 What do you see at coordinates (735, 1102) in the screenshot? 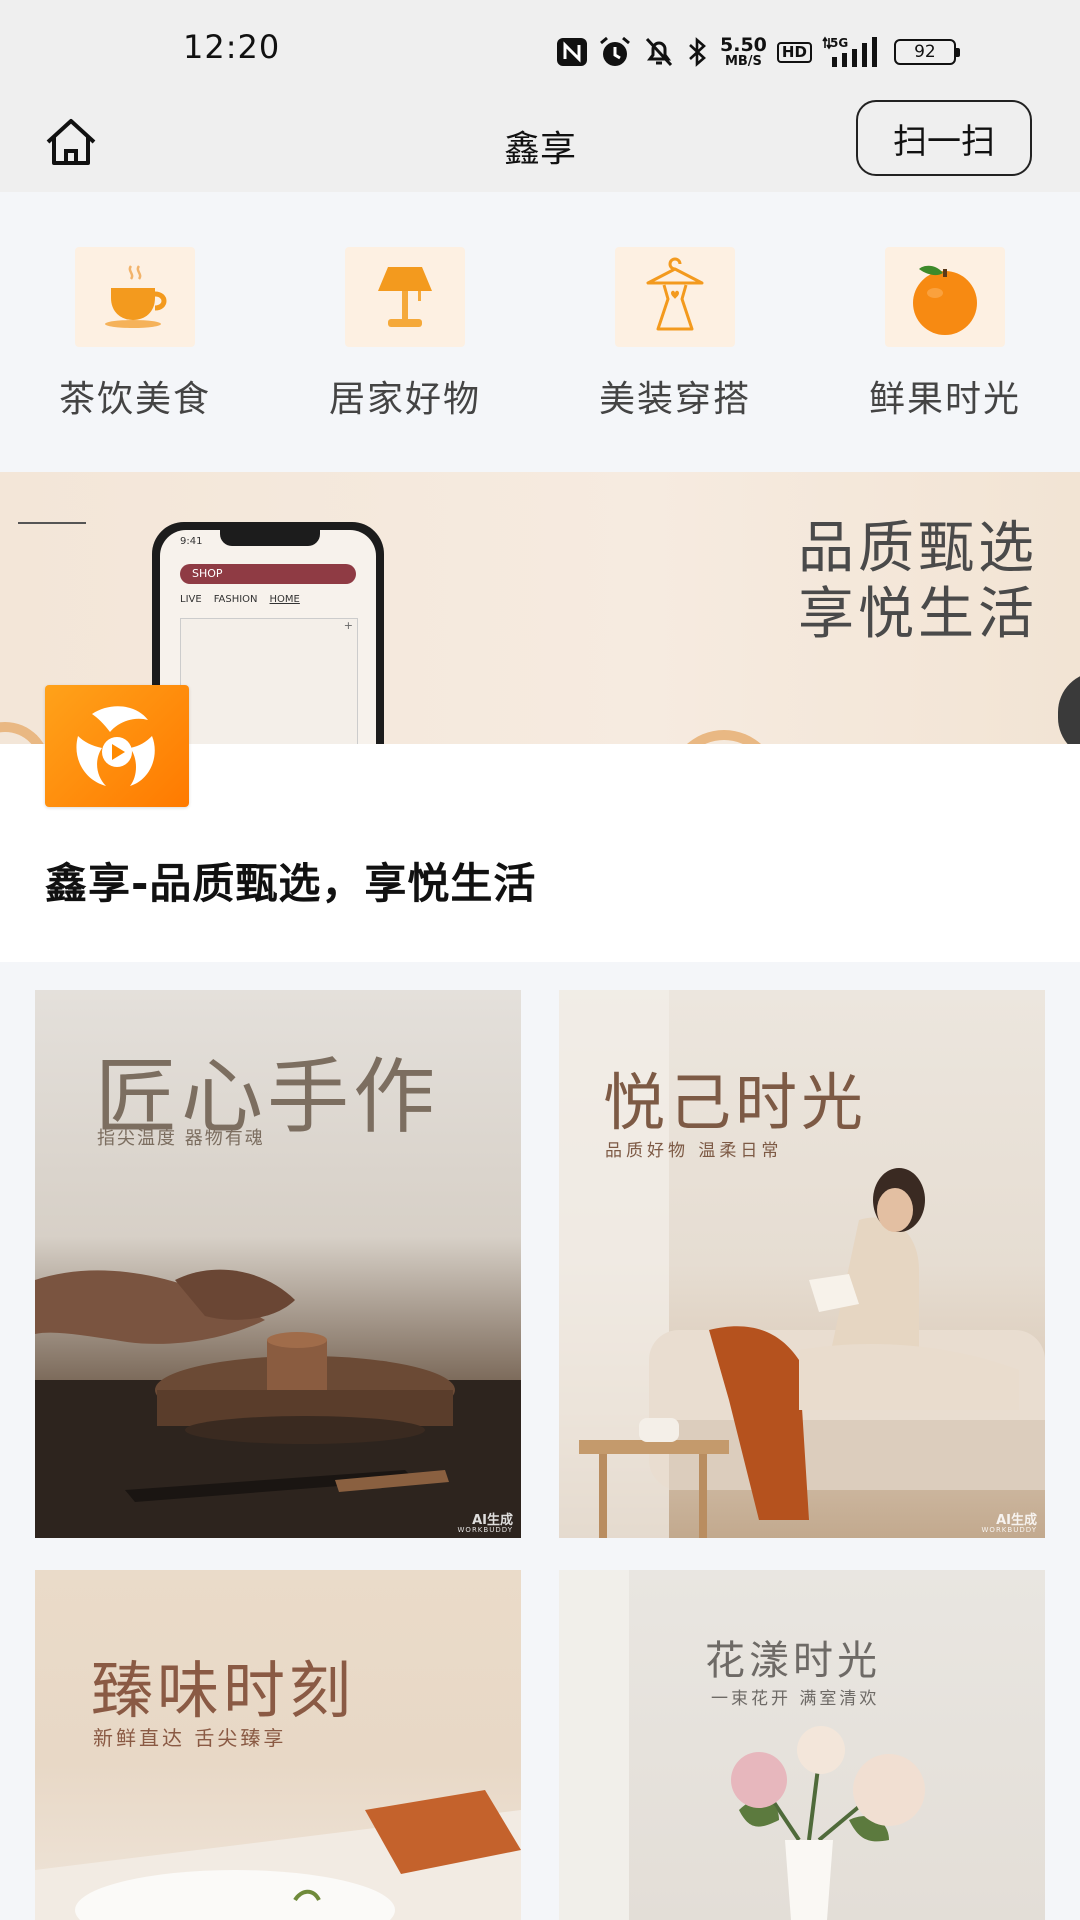
I see `card-title: 悦己时光` at bounding box center [735, 1102].